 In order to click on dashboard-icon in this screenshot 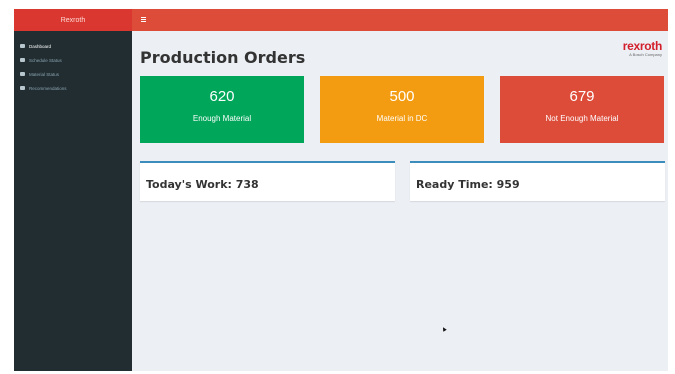, I will do `click(22, 46)`.